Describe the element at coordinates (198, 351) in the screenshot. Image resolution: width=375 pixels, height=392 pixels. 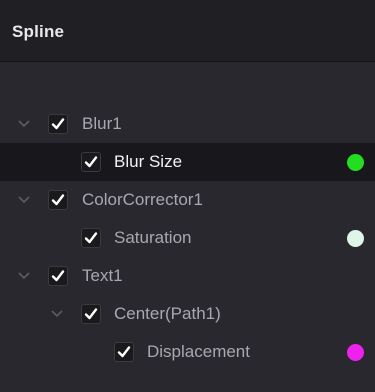
I see `tree-row-label: Displacement` at that location.